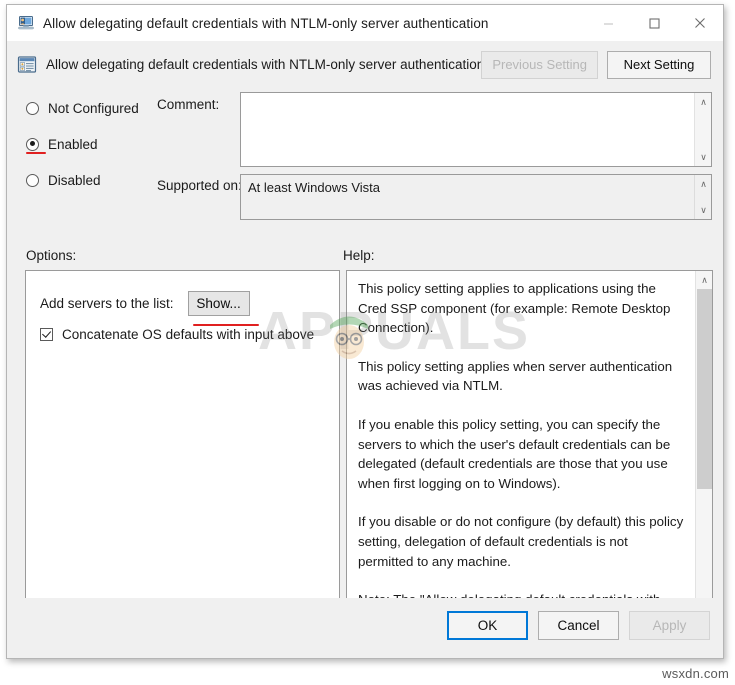 The height and width of the screenshot is (685, 735). I want to click on radio-label-not-configured: Not Configured, so click(93, 108).